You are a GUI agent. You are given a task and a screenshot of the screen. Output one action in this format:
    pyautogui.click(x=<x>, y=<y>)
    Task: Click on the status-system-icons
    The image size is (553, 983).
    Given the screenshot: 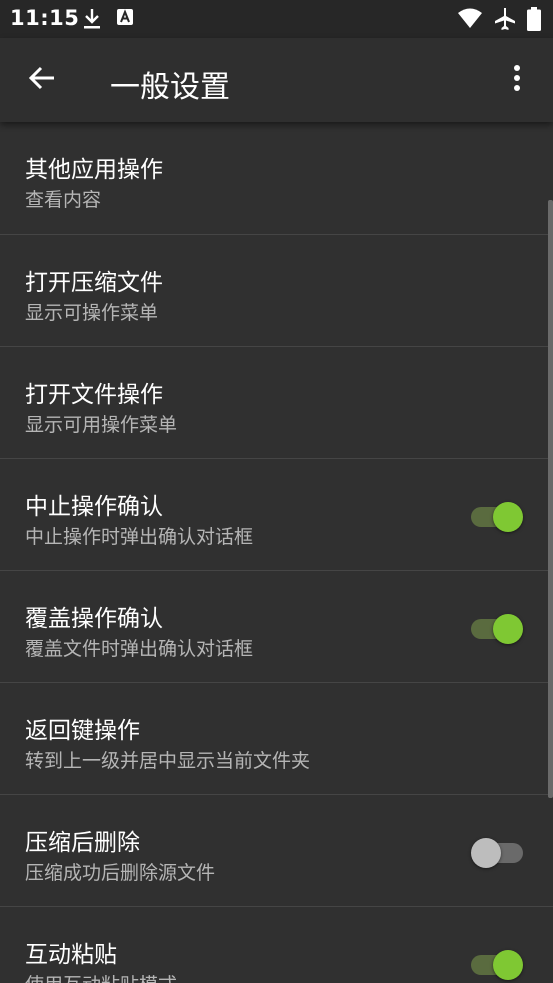 What is the action you would take?
    pyautogui.click(x=499, y=21)
    